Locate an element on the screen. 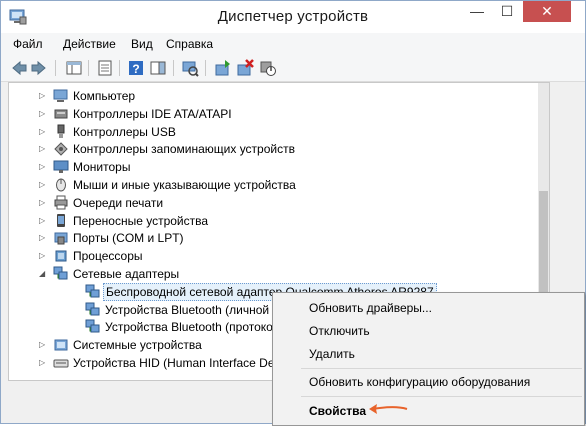 This screenshot has width=586, height=426. tree-row-label: Сетевые адаптеры is located at coordinates (126, 274).